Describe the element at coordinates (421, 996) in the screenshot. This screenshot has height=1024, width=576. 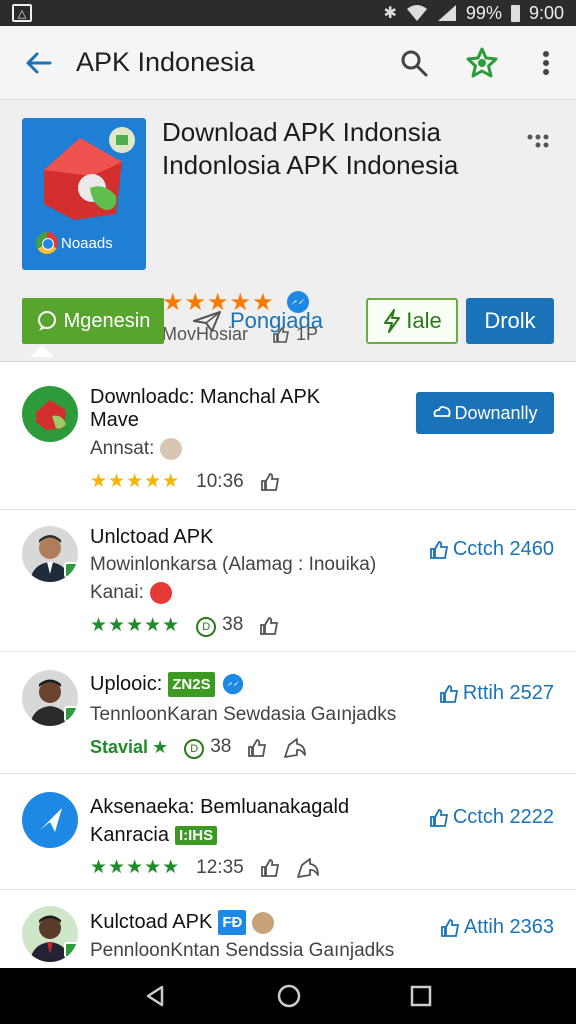
I see `recents-nav-icon` at that location.